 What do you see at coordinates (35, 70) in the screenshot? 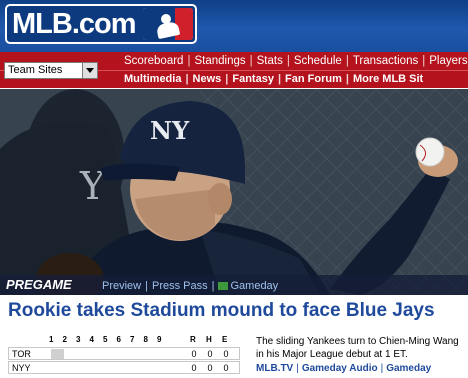
I see `team-sites-select-value: Team Sites` at bounding box center [35, 70].